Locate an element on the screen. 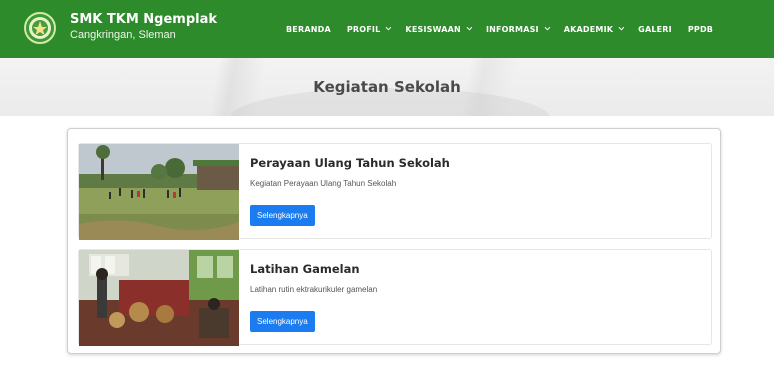 The image size is (774, 390). field-photo-icon is located at coordinates (159, 192).